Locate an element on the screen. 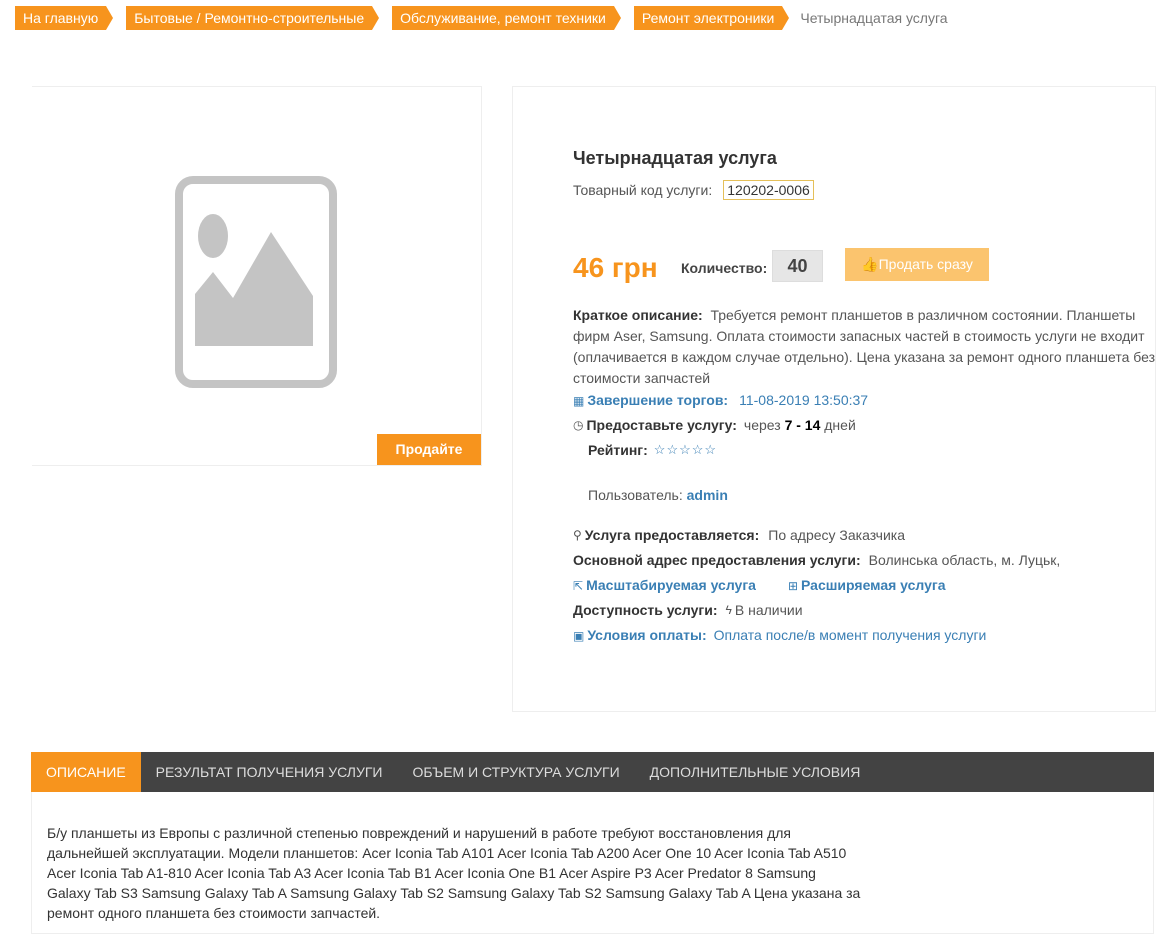 The width and height of the screenshot is (1170, 944). product-code-value: 120202-0006 is located at coordinates (768, 190).